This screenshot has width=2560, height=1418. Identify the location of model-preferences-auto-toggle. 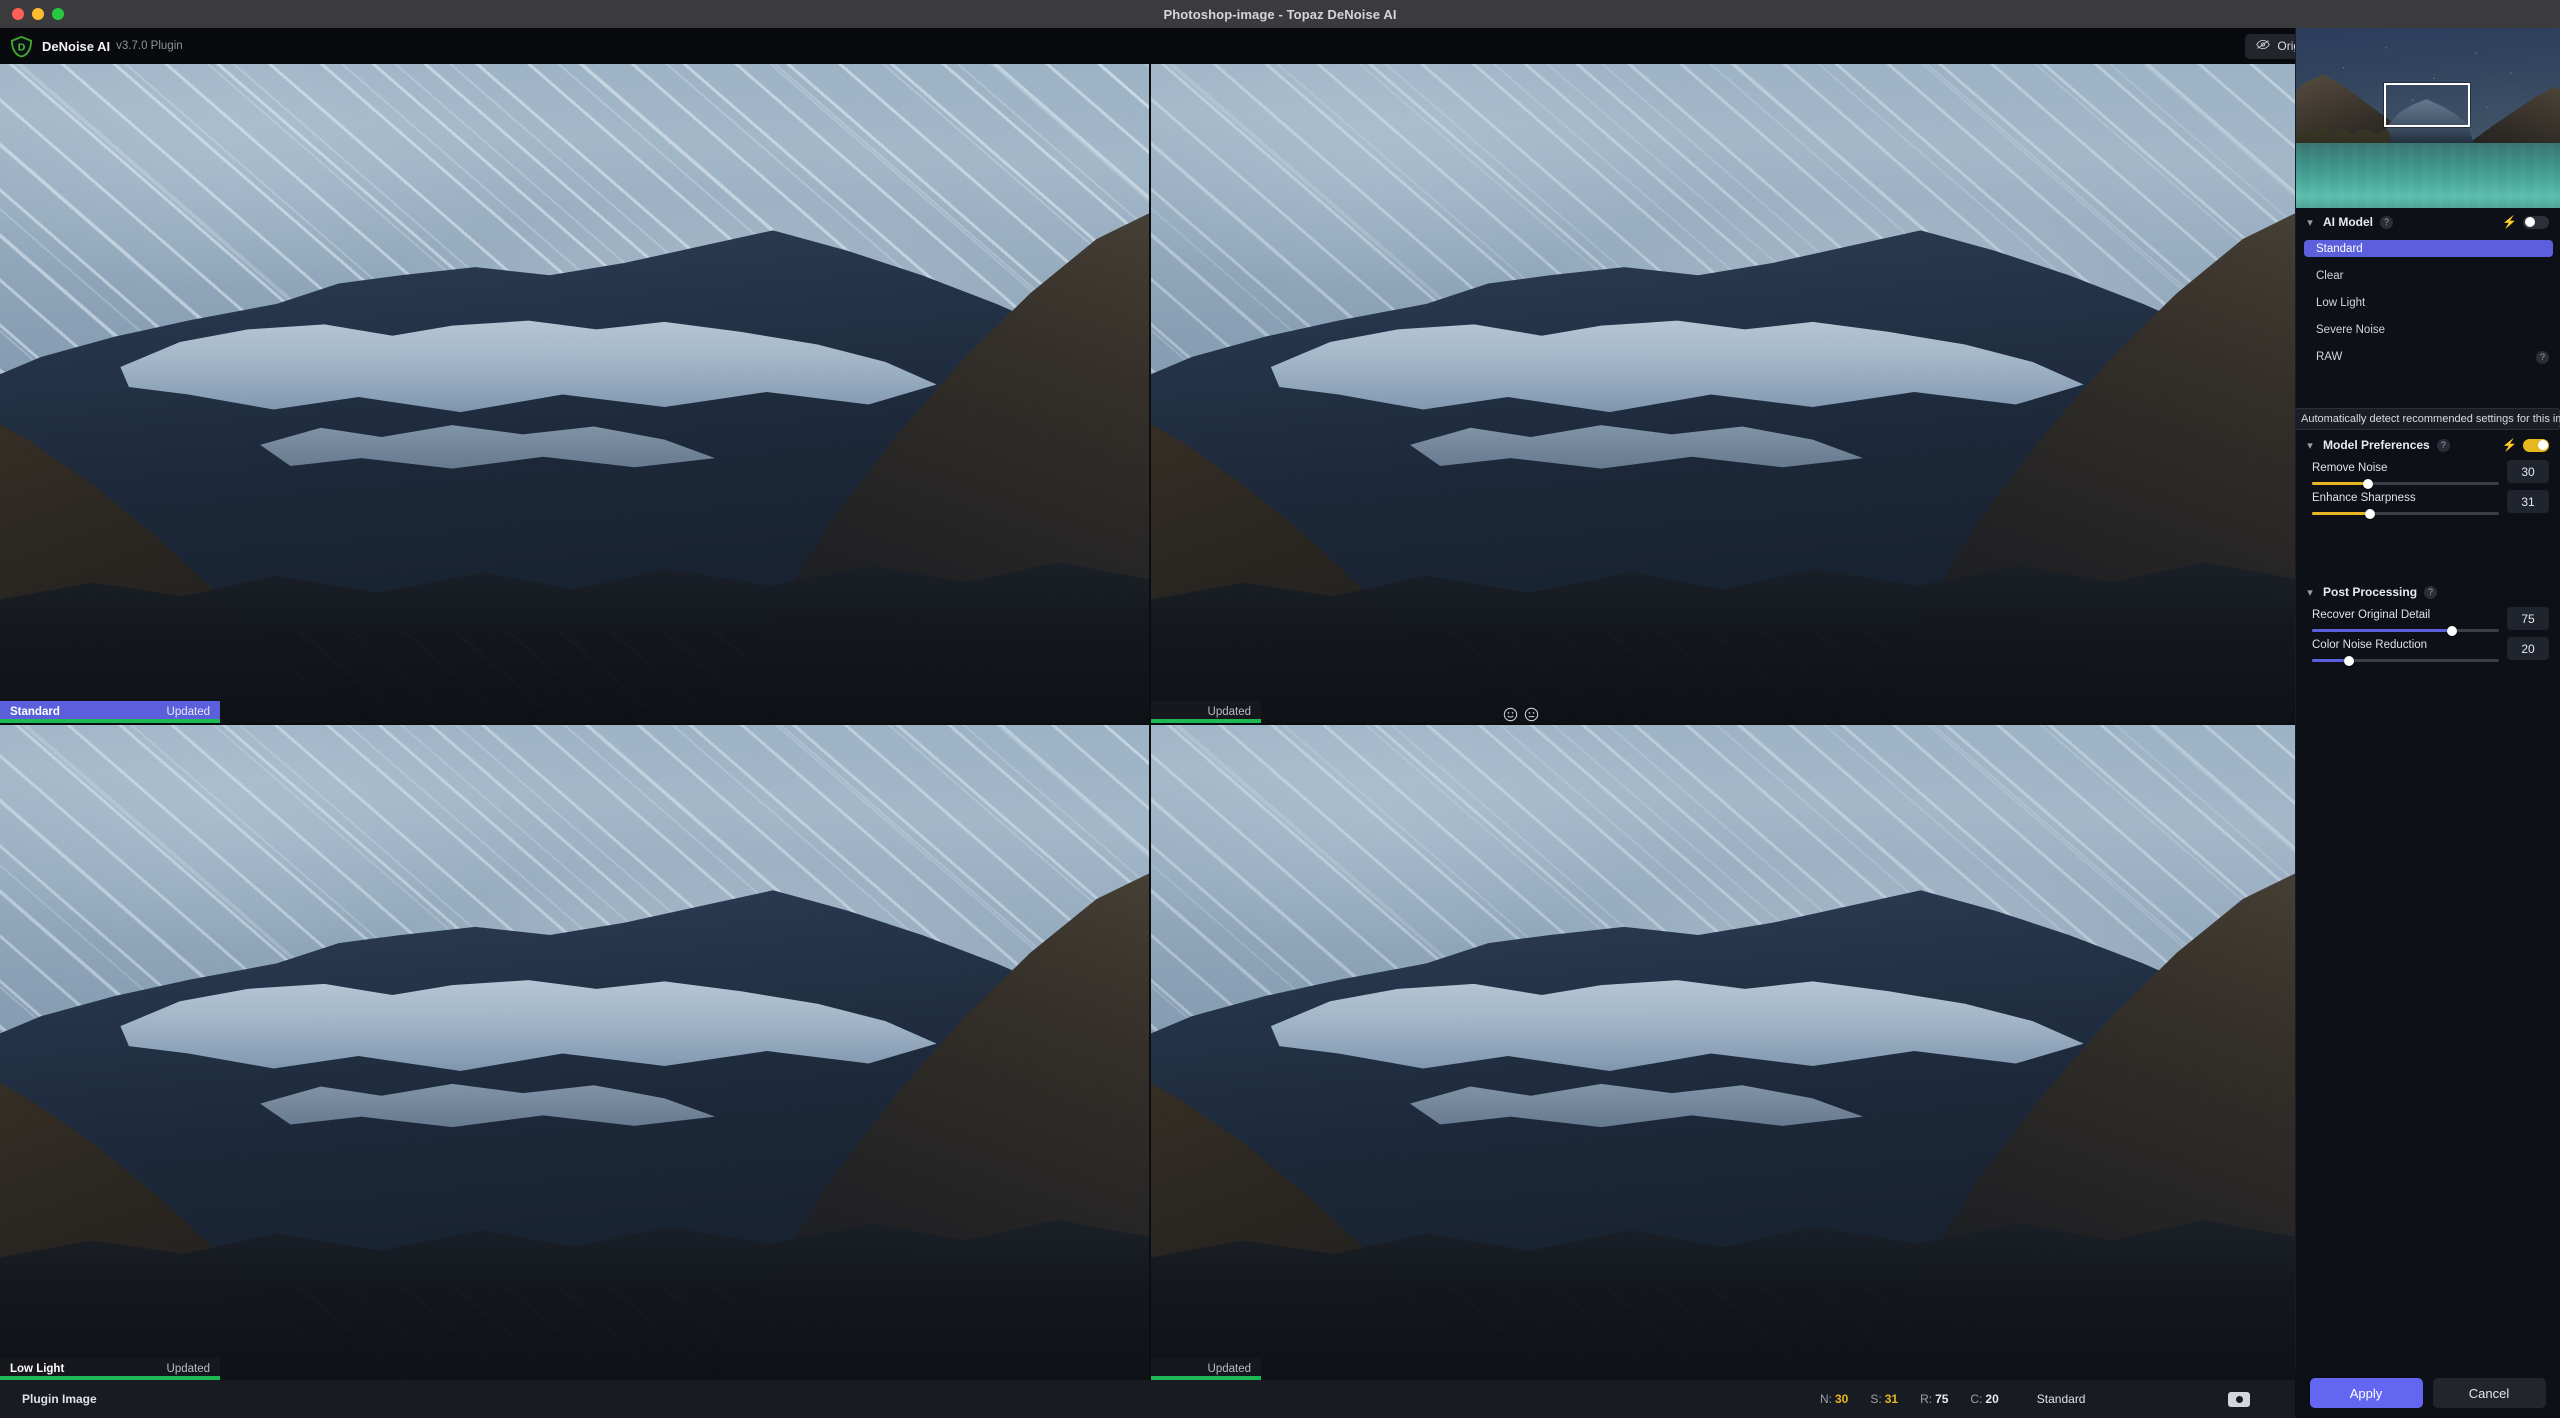
(2536, 445).